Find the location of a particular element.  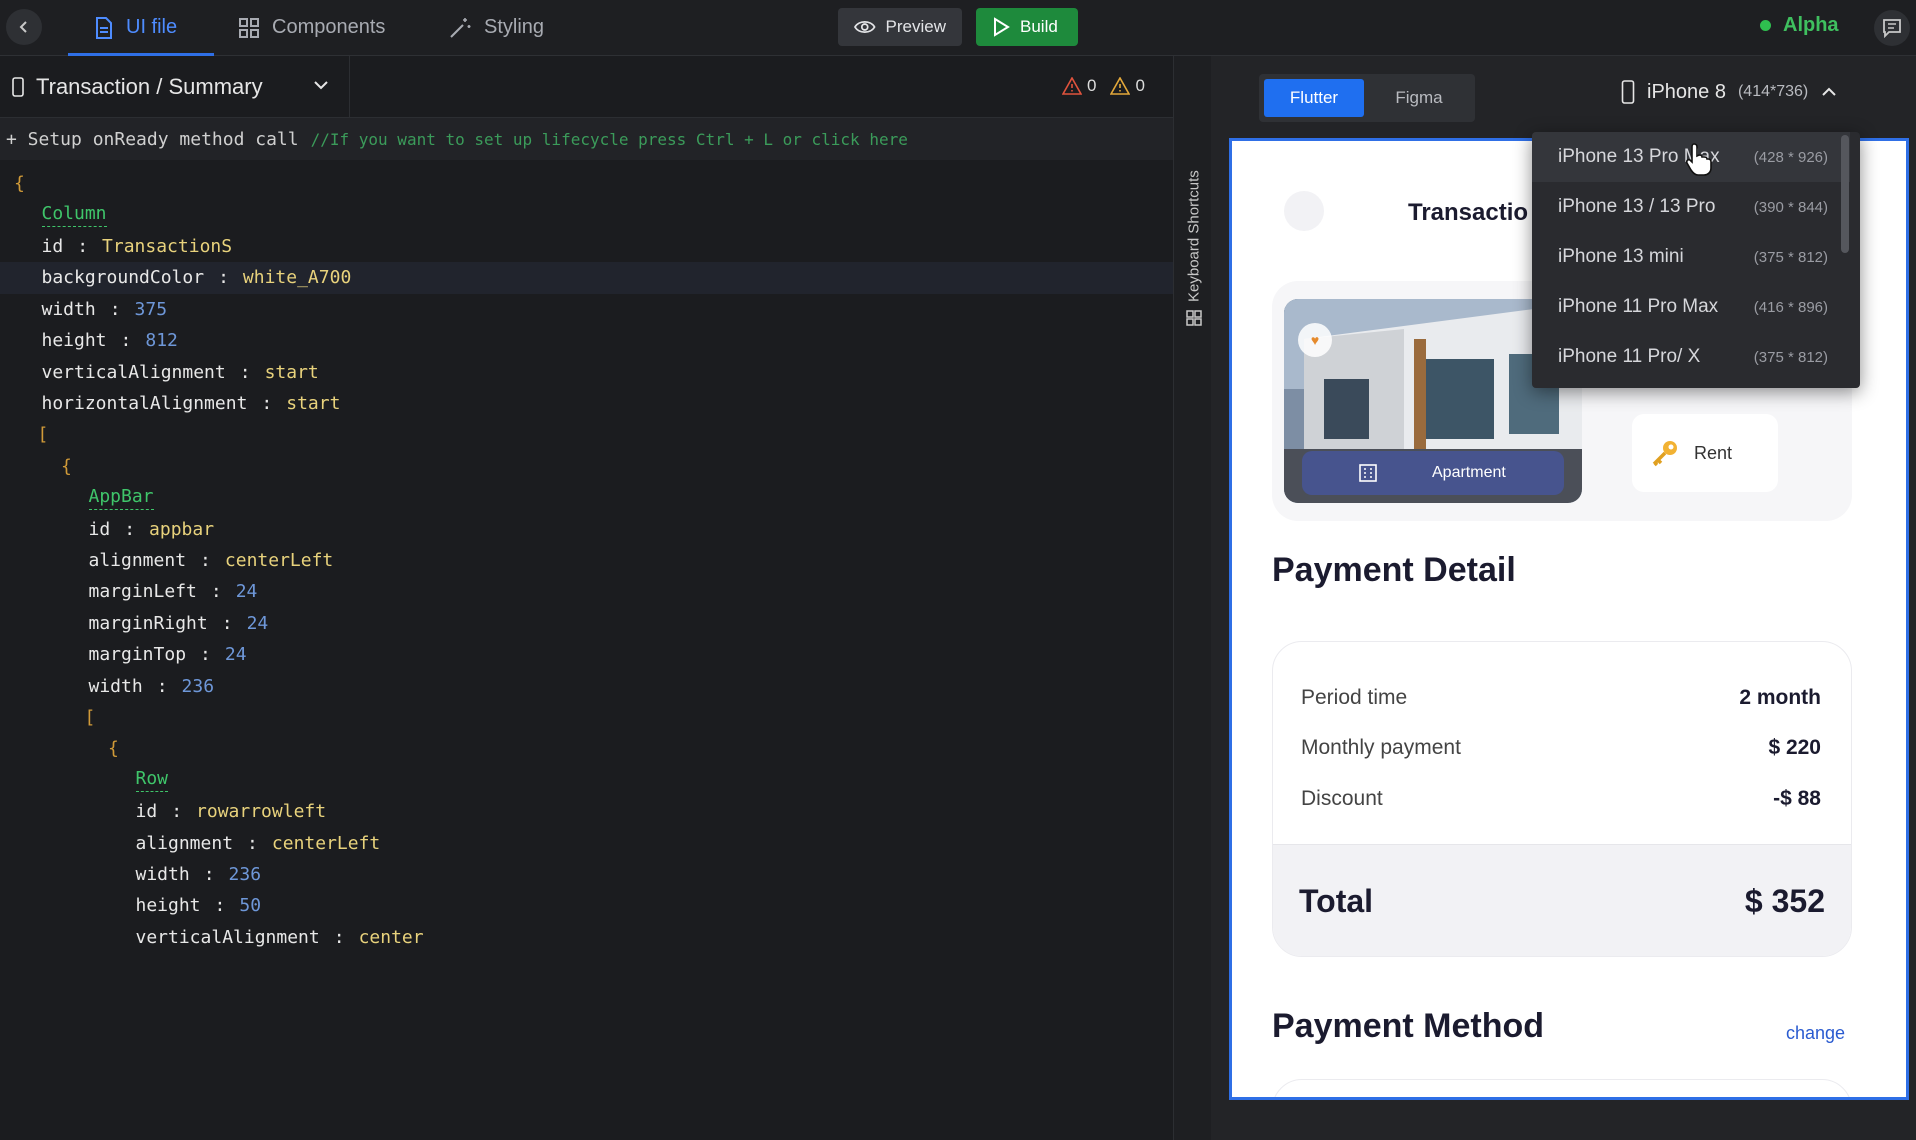

keyboard-shortcuts-panel: Keyboard Shortcuts is located at coordinates (1192, 598).